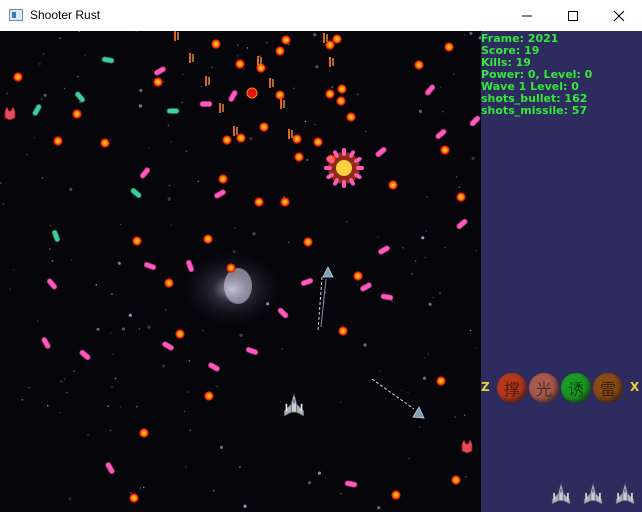  Describe the element at coordinates (608, 388) in the screenshot. I see `skill-brown-icon: 雷` at that location.